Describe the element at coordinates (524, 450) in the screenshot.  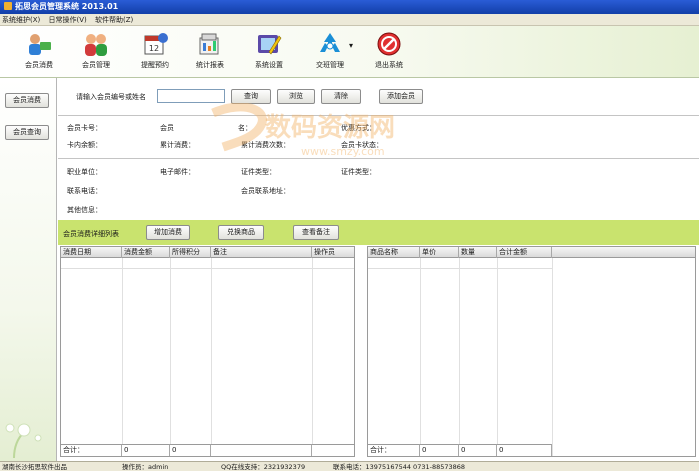
I see `footer-total-amount: 0` at that location.